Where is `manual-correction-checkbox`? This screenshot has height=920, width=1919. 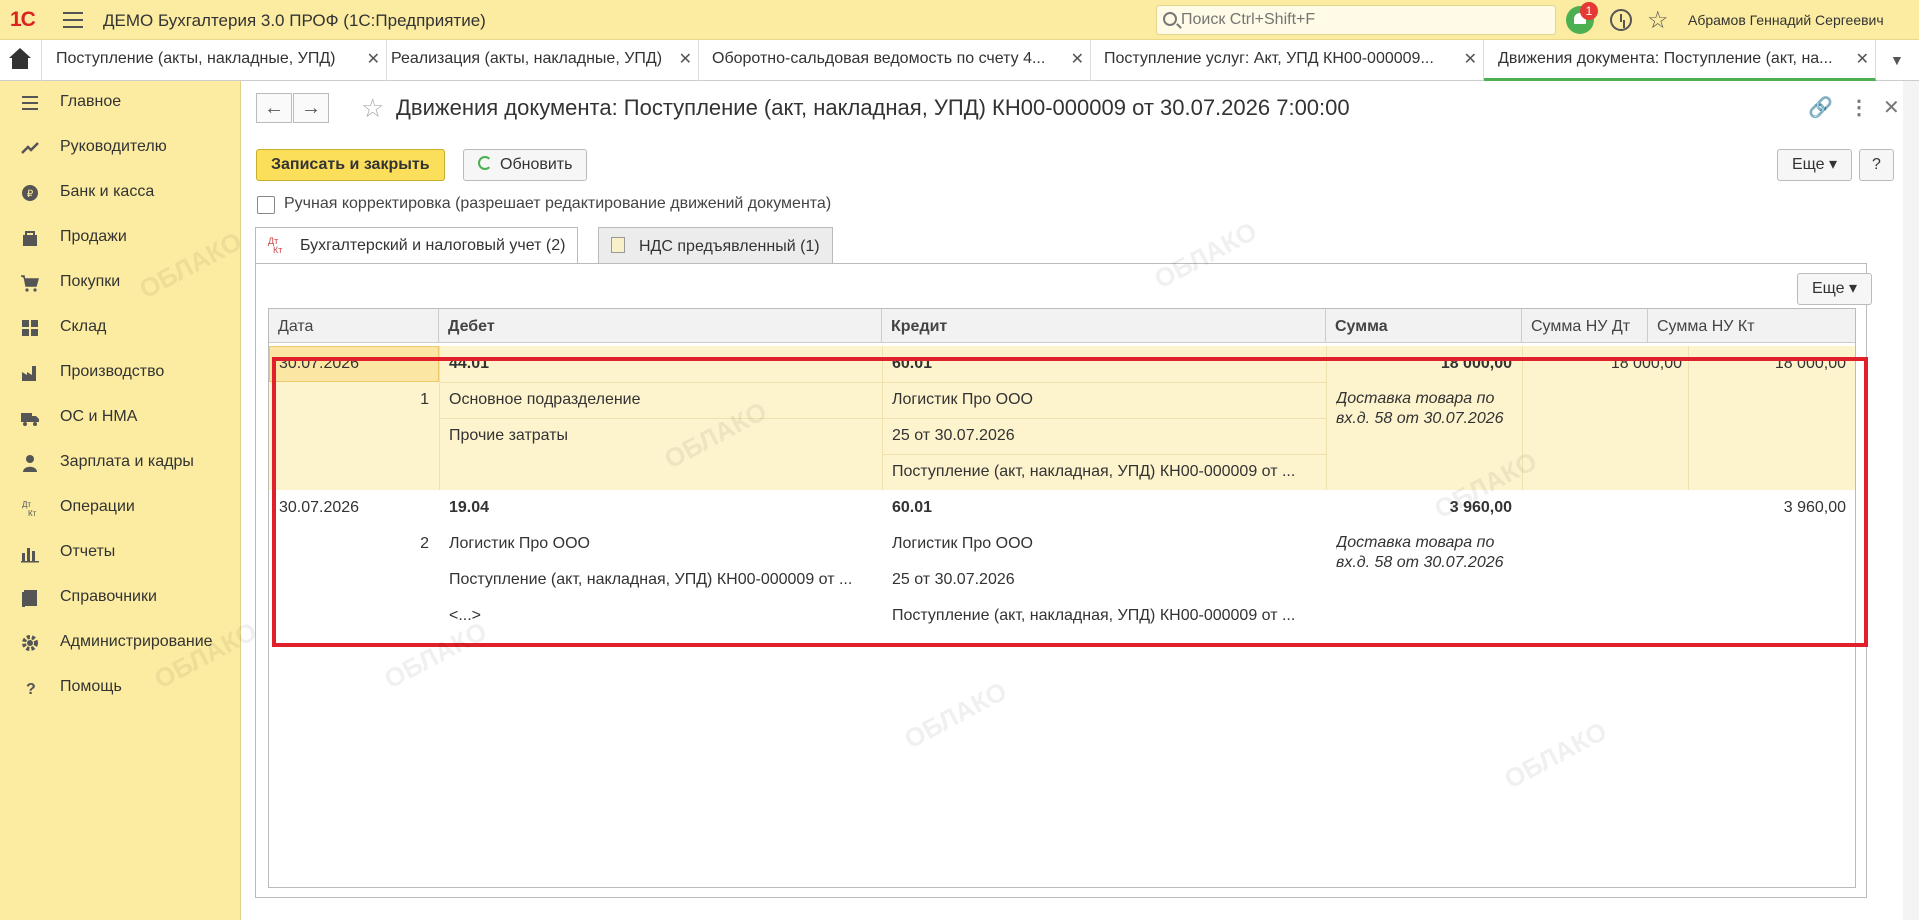 manual-correction-checkbox is located at coordinates (266, 205).